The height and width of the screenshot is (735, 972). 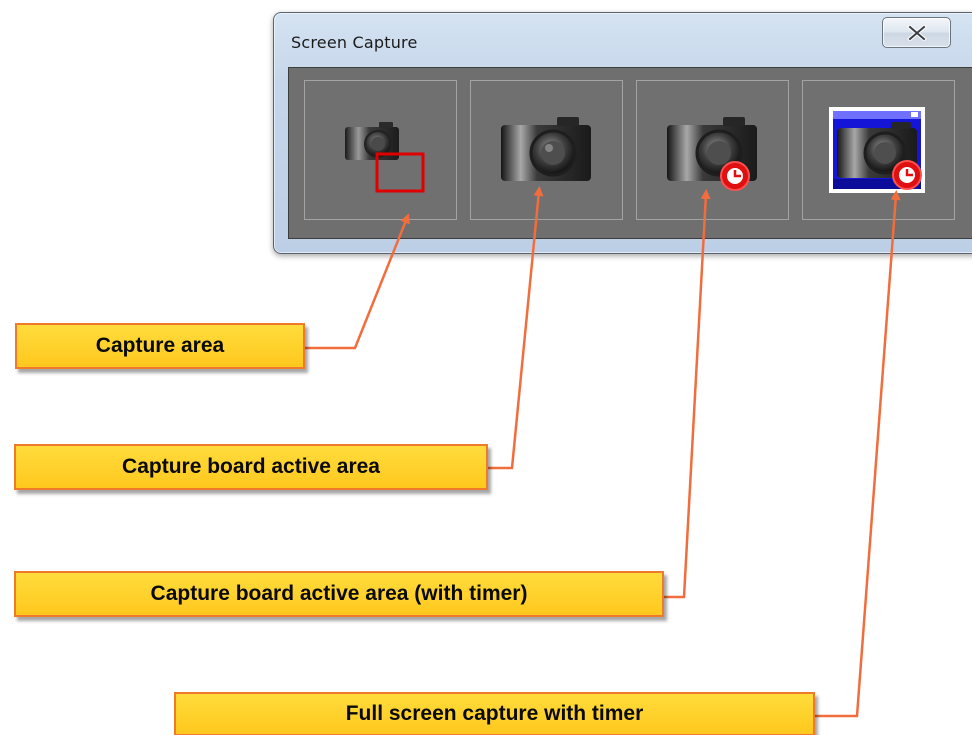 What do you see at coordinates (357, 281) in the screenshot?
I see `arrow-capture-area` at bounding box center [357, 281].